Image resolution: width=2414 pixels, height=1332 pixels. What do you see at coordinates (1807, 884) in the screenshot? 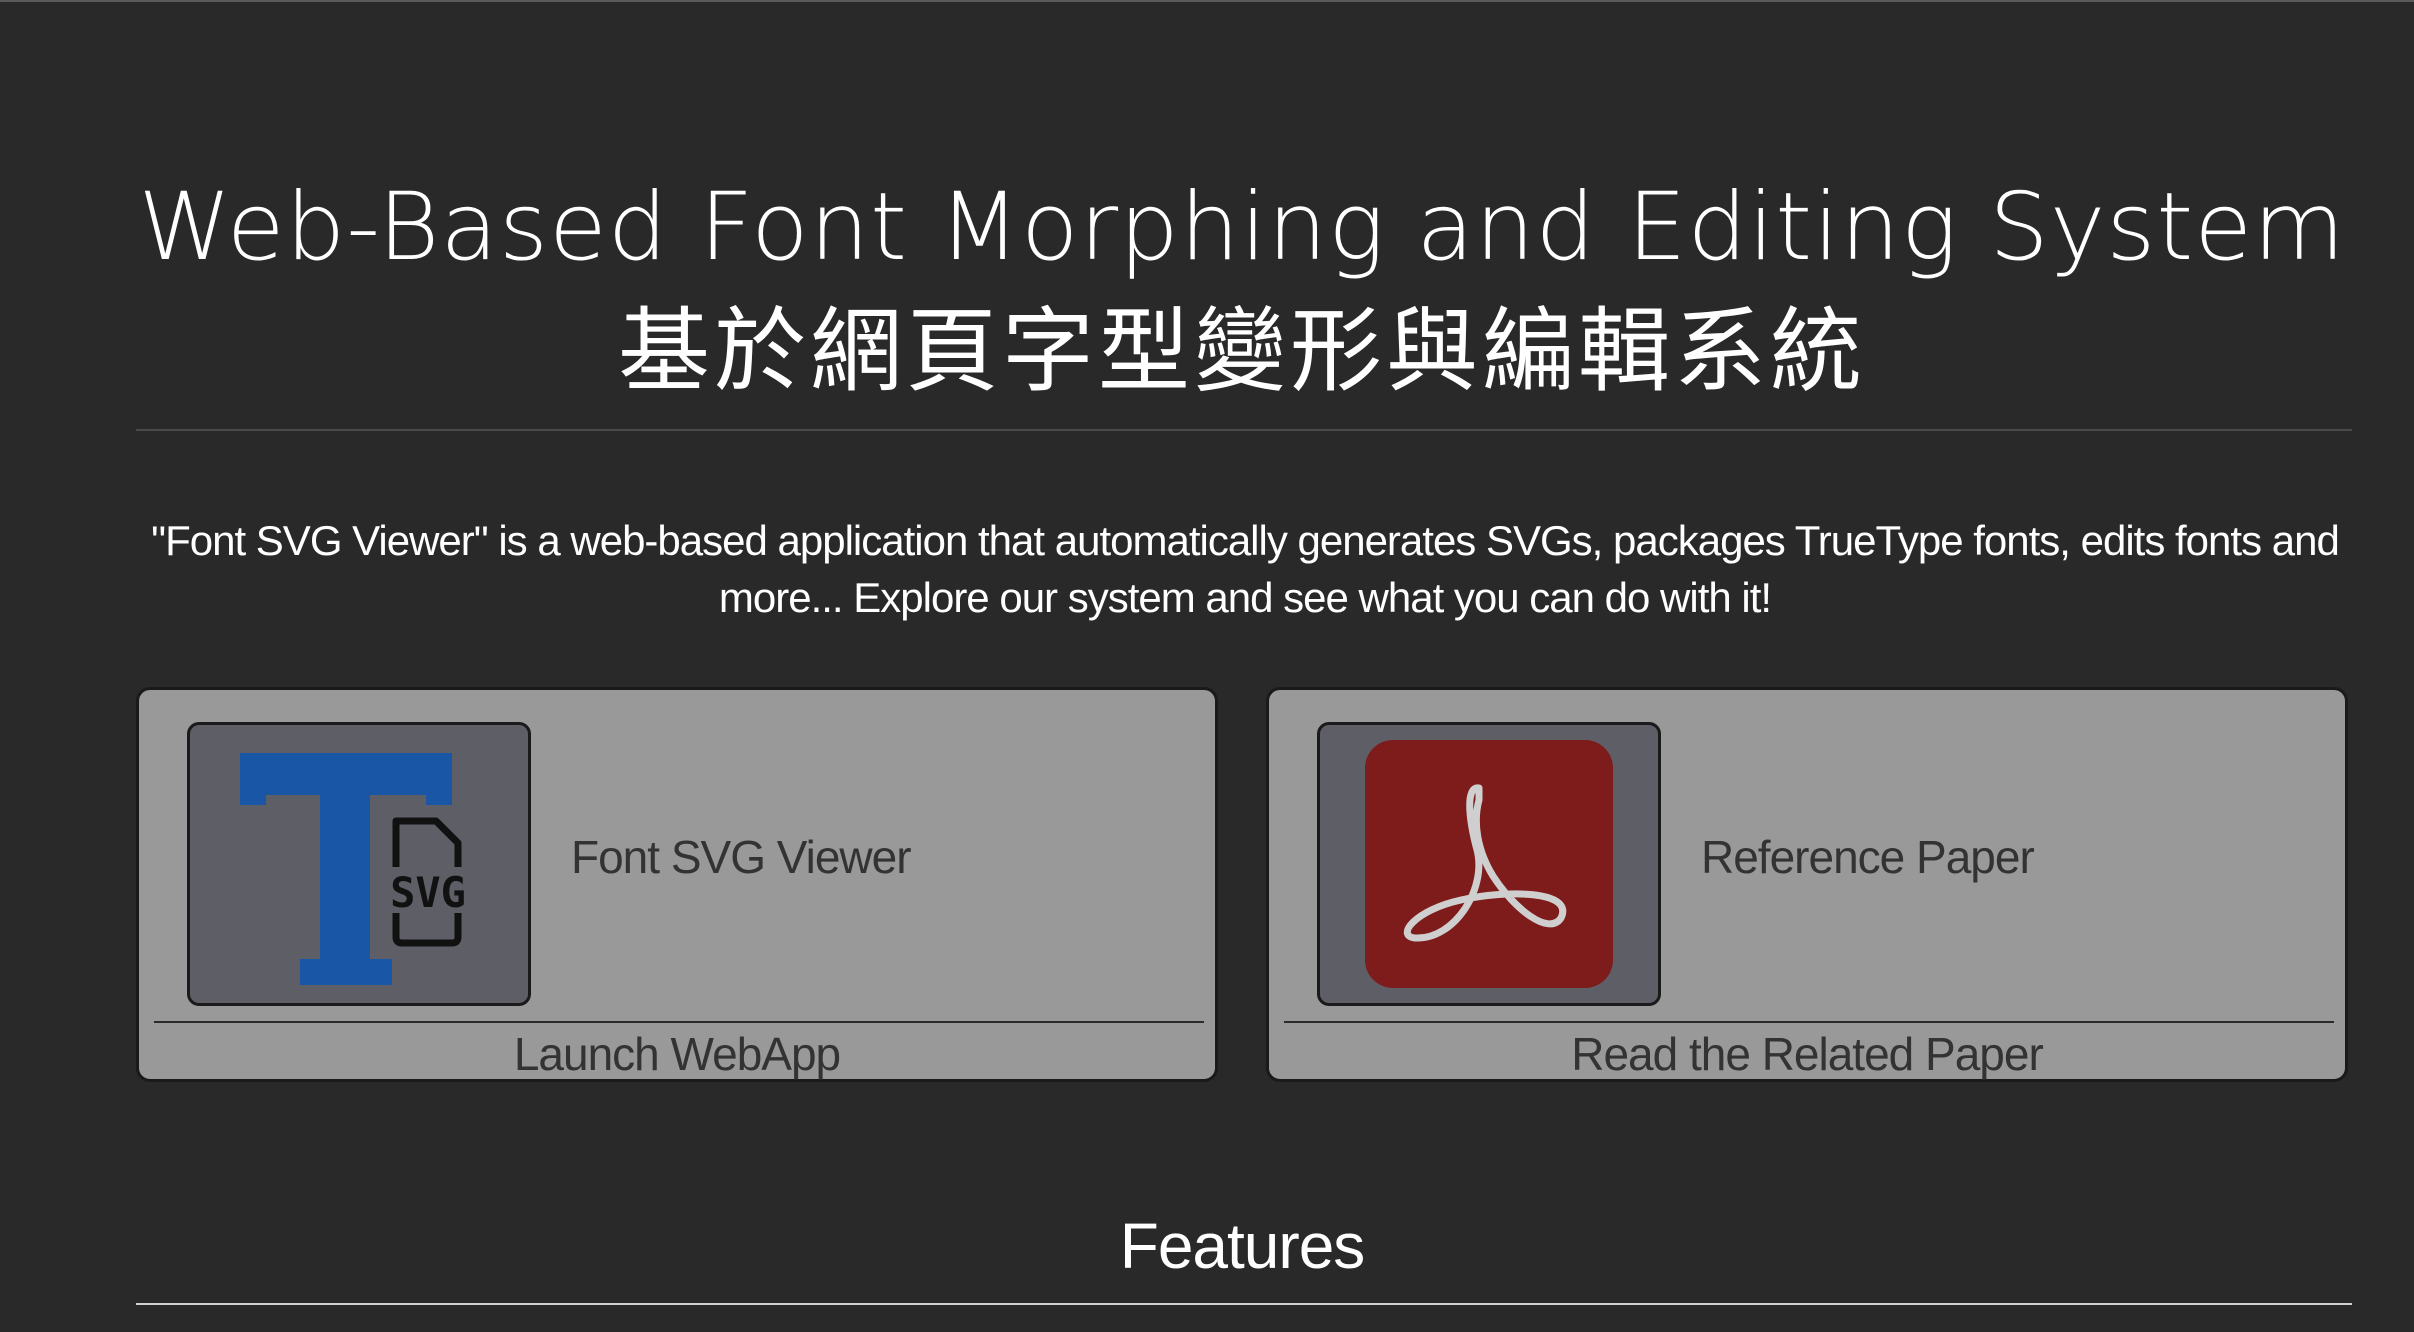
I see `reference-paper-card: Reference Paper Read the Related Paper` at bounding box center [1807, 884].